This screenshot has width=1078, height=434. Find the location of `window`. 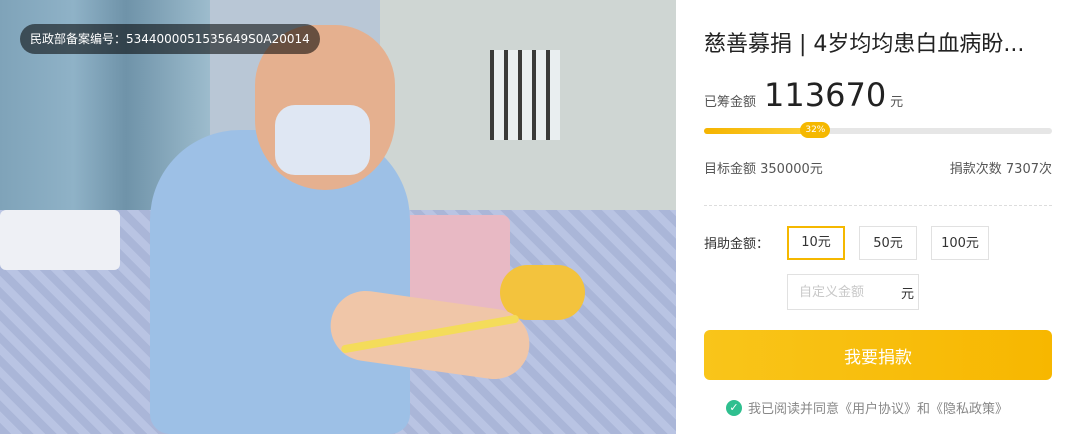

window is located at coordinates (525, 95).